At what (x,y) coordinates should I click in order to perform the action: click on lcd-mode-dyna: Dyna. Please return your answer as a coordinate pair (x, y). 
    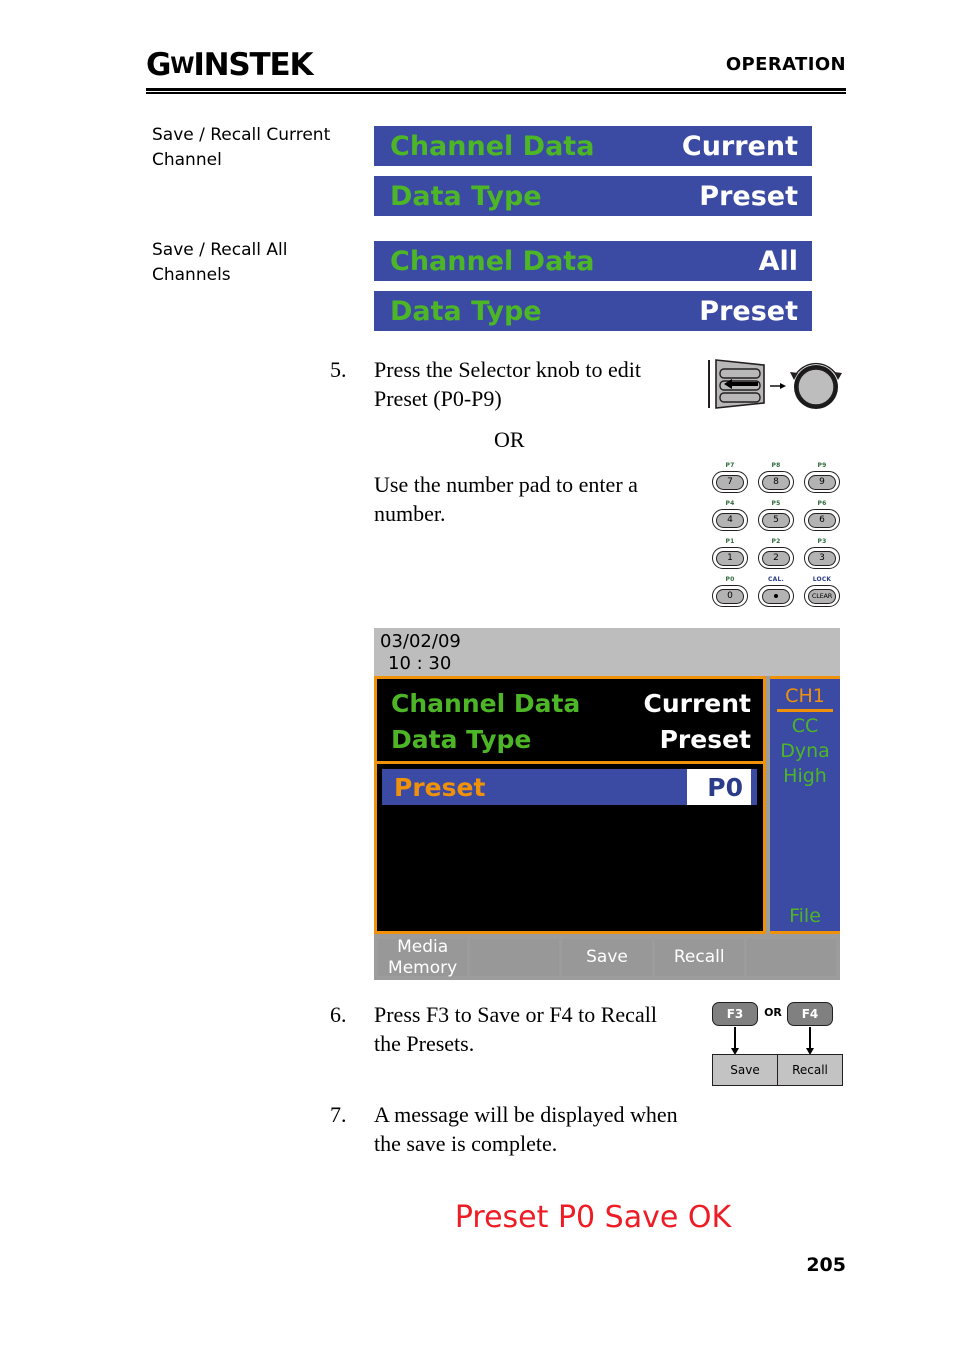
    Looking at the image, I should click on (805, 751).